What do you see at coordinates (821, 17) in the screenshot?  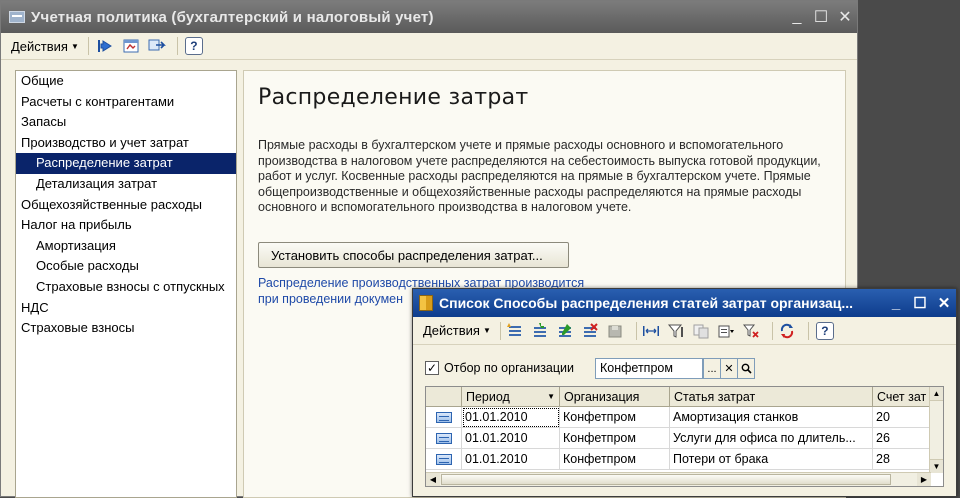 I see `maximize-button: ☐` at bounding box center [821, 17].